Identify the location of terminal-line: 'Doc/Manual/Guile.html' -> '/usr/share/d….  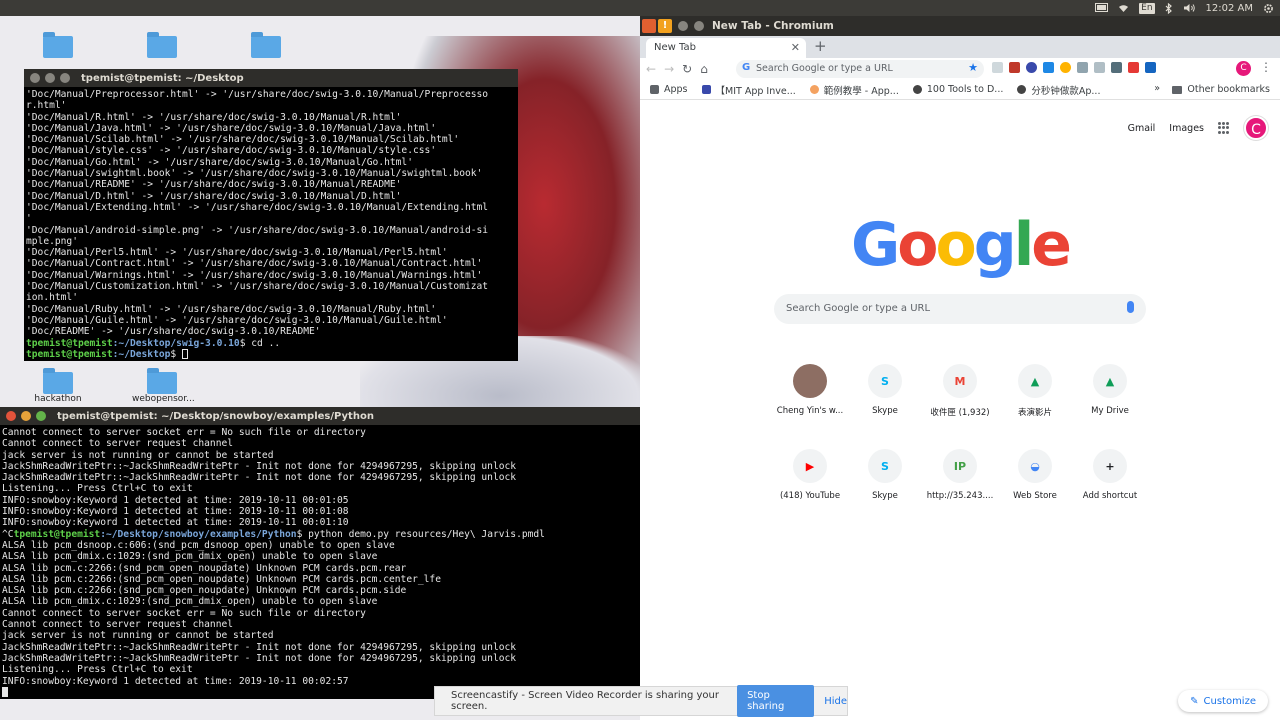
(237, 320).